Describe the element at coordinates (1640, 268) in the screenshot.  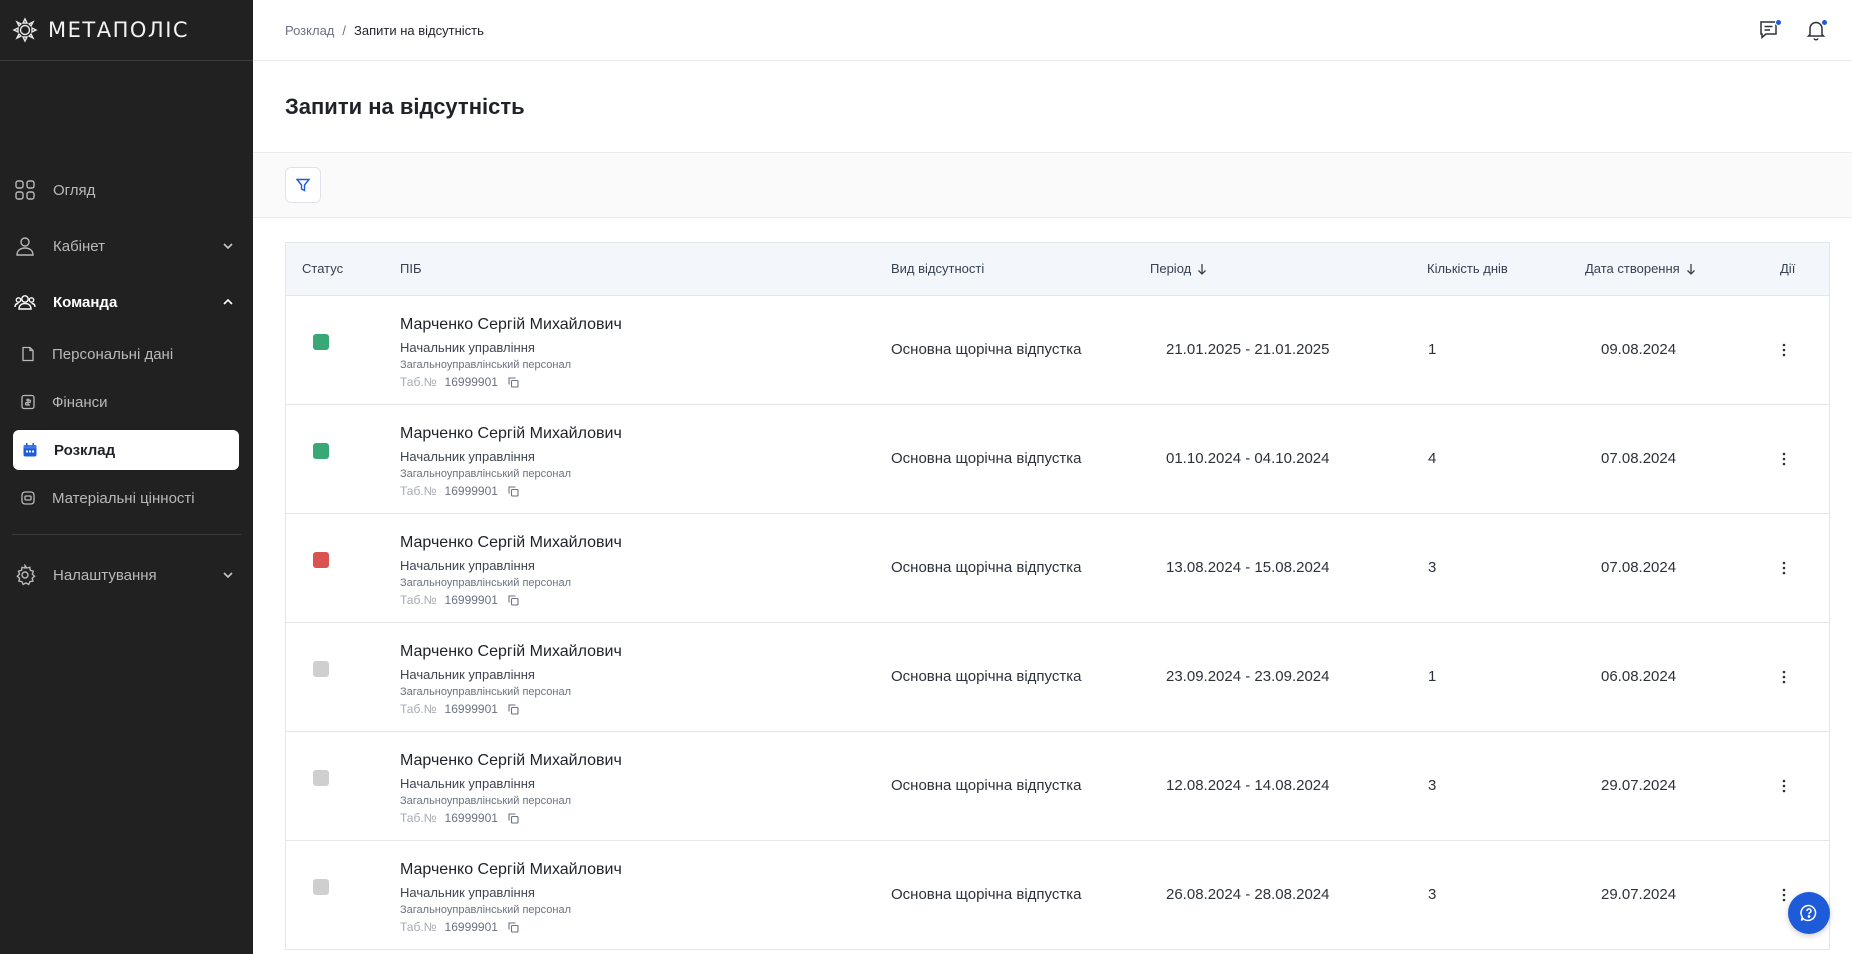
I see `header-created-sort: Дата створення` at that location.